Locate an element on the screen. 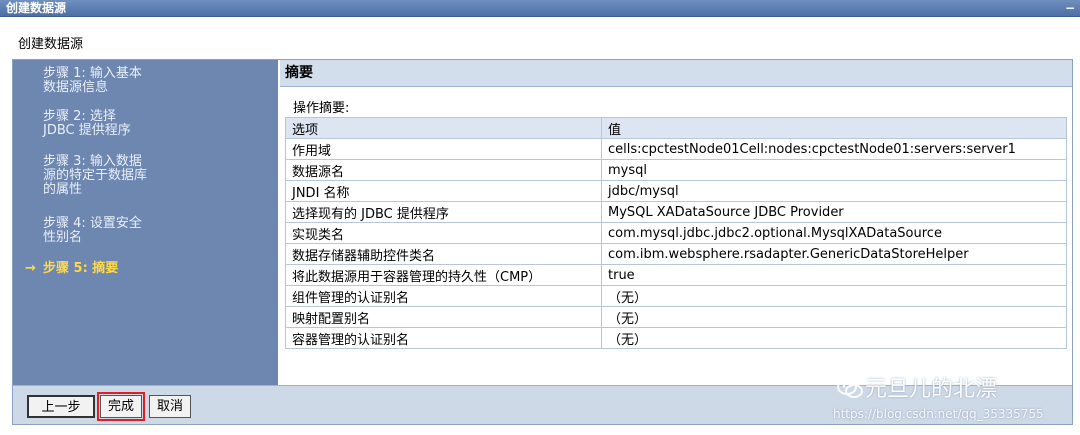 This screenshot has height=435, width=1080. wizard-step-4: 步骤 4: 设置安全 性别名 is located at coordinates (92, 230).